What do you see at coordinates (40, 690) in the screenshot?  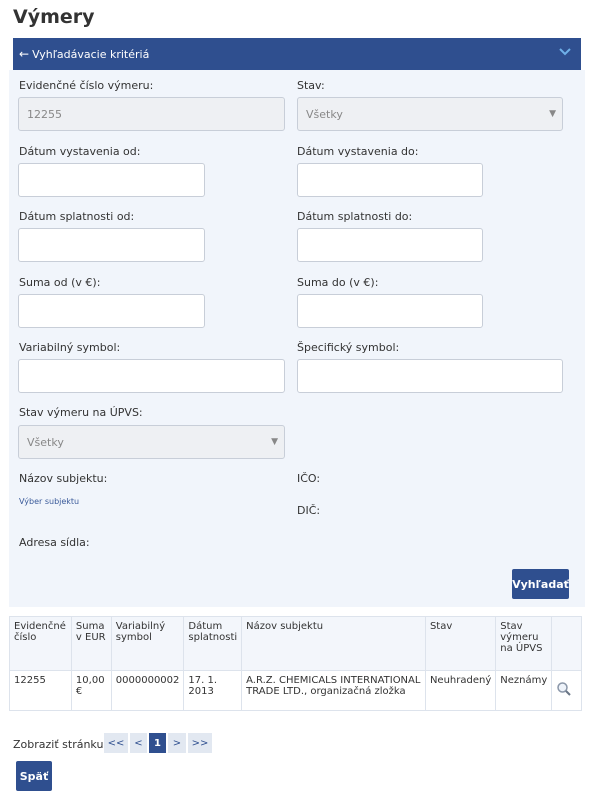 I see `cell-evid: 12255` at bounding box center [40, 690].